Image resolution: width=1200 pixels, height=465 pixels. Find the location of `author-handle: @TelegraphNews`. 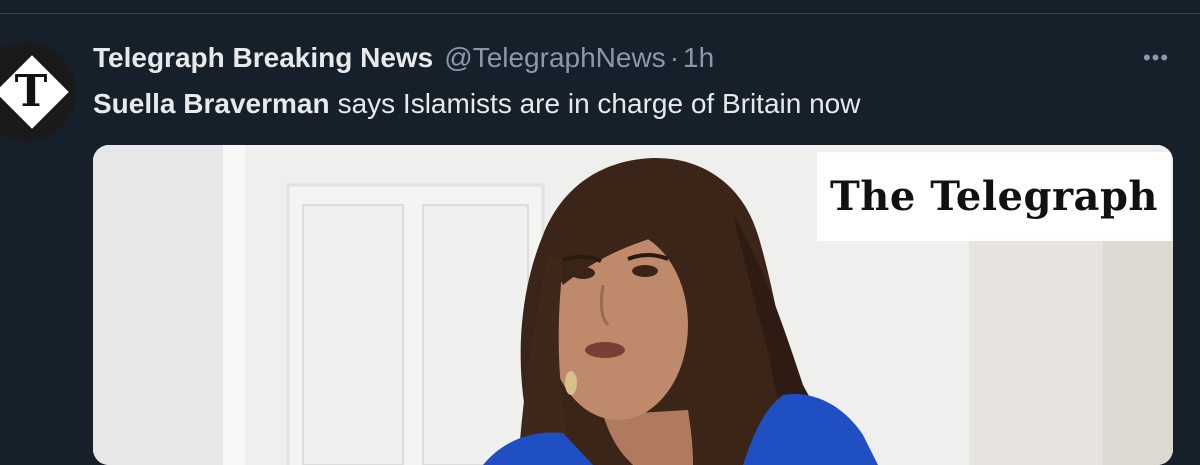

author-handle: @TelegraphNews is located at coordinates (554, 58).